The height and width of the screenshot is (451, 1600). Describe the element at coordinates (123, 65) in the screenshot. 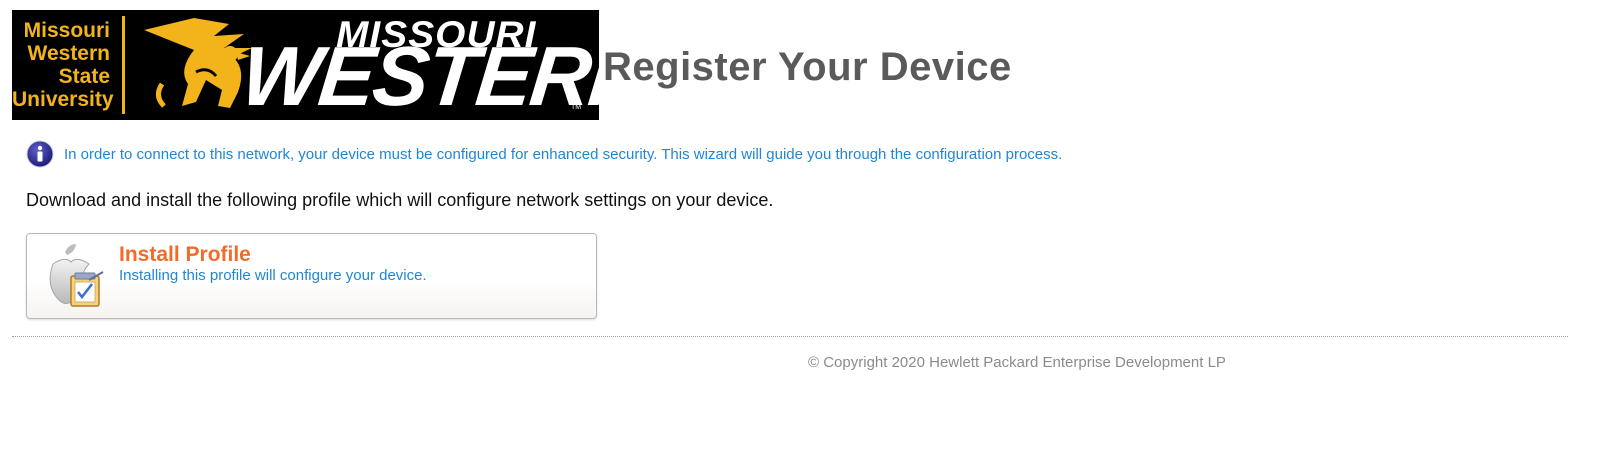

I see `logo-divider` at that location.